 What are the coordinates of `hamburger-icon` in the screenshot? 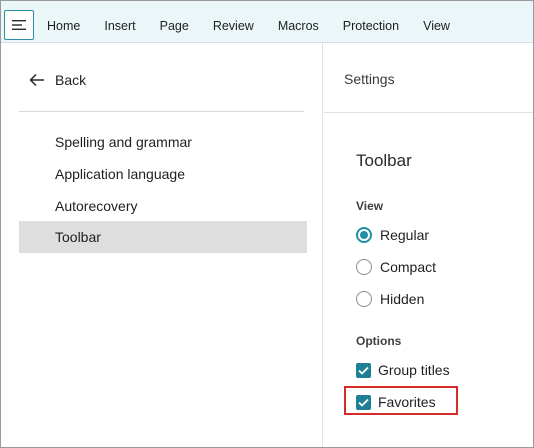 It's located at (19, 25).